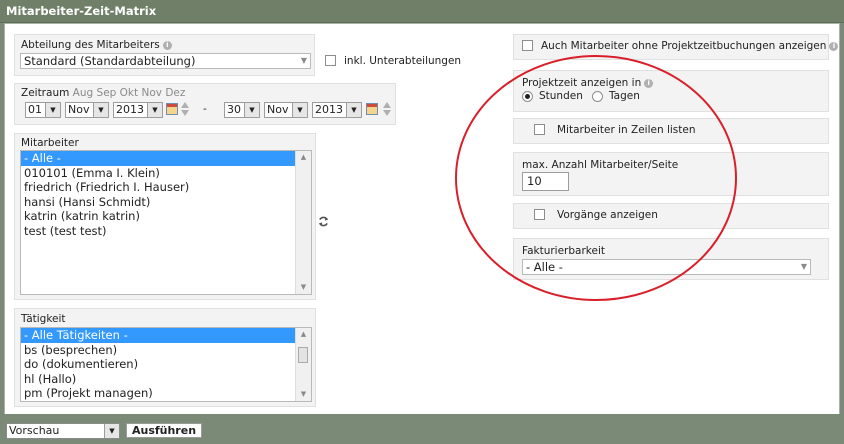  What do you see at coordinates (303, 364) in the screenshot?
I see `taetigkeit-scrollbar: ▲ ▼` at bounding box center [303, 364].